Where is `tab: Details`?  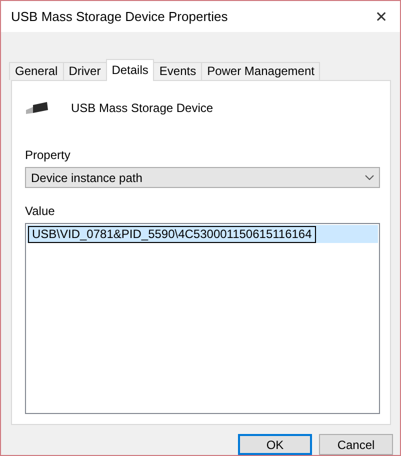
tab: Details is located at coordinates (130, 70).